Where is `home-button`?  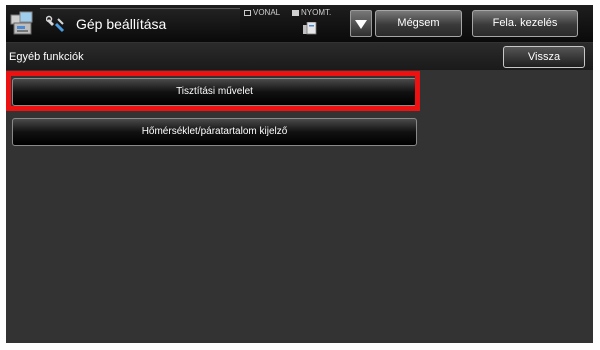
home-button is located at coordinates (22, 23).